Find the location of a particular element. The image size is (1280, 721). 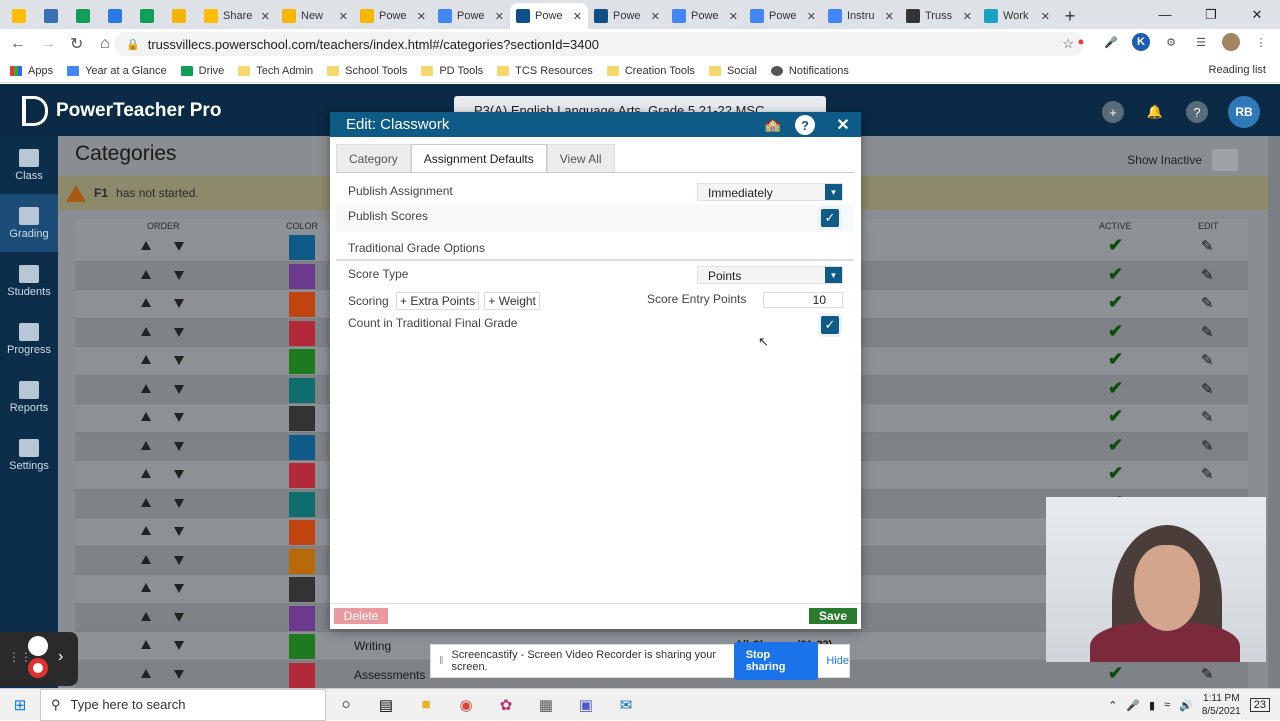

pause-icon is located at coordinates (38, 646).